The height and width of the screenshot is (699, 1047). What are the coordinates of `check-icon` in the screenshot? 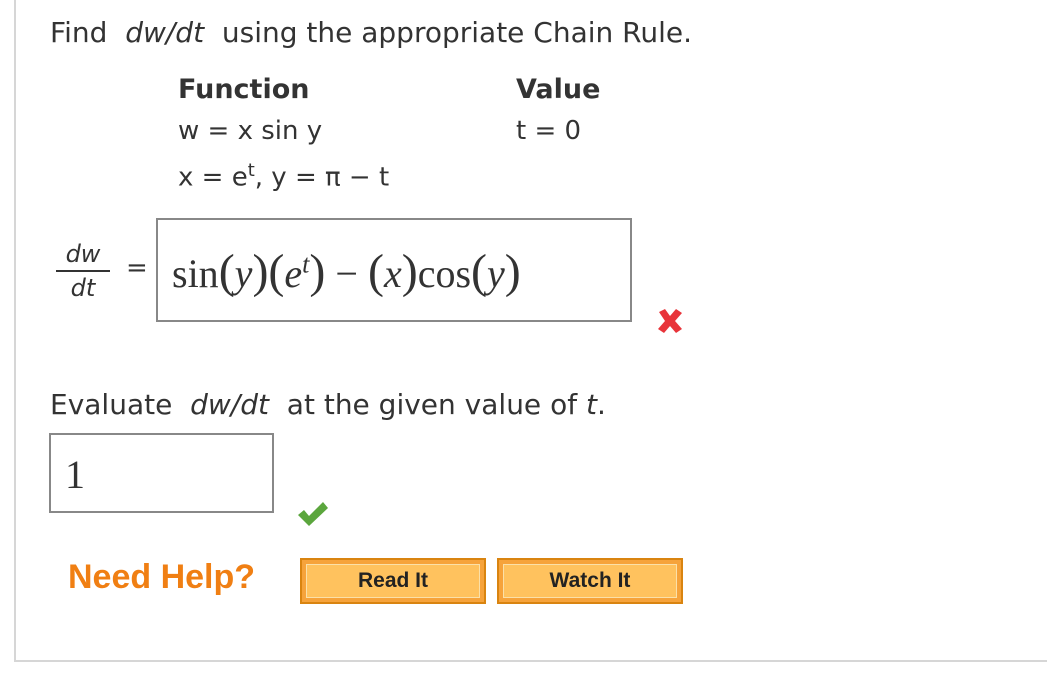 It's located at (313, 514).